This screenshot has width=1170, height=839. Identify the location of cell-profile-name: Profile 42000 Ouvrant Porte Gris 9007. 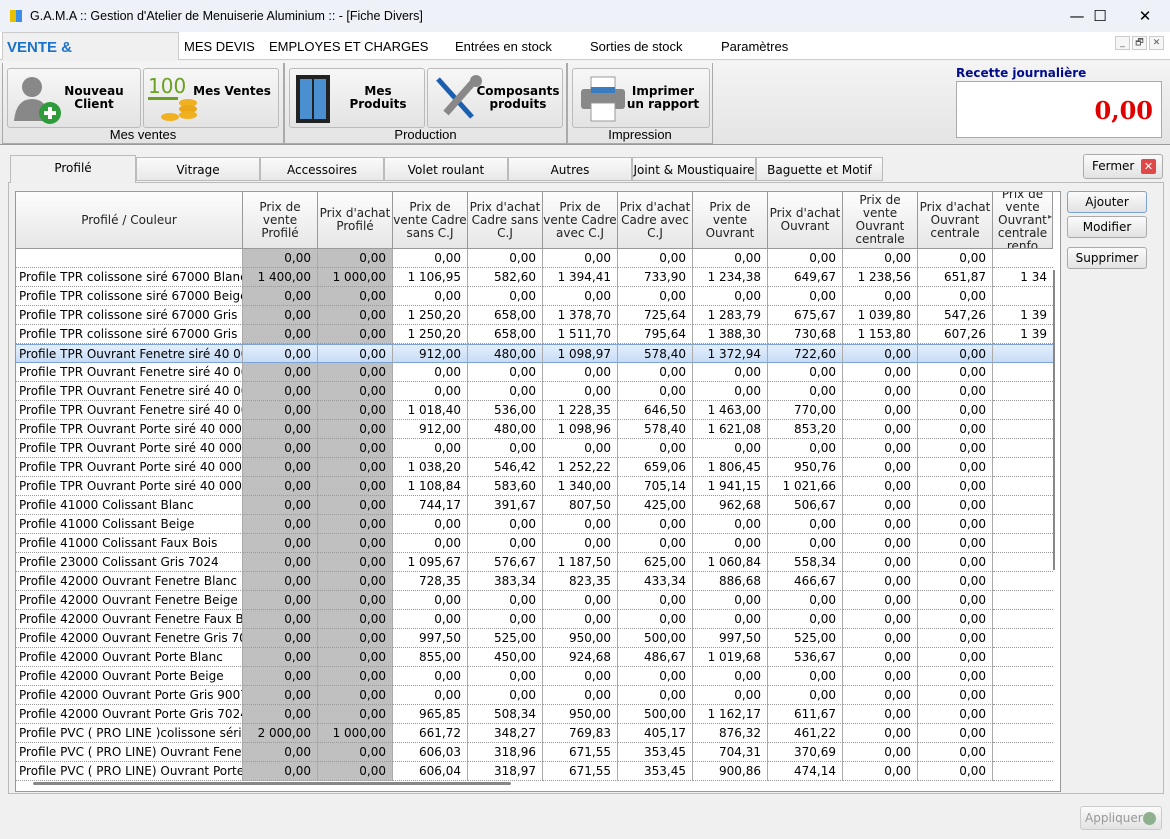
(129, 695).